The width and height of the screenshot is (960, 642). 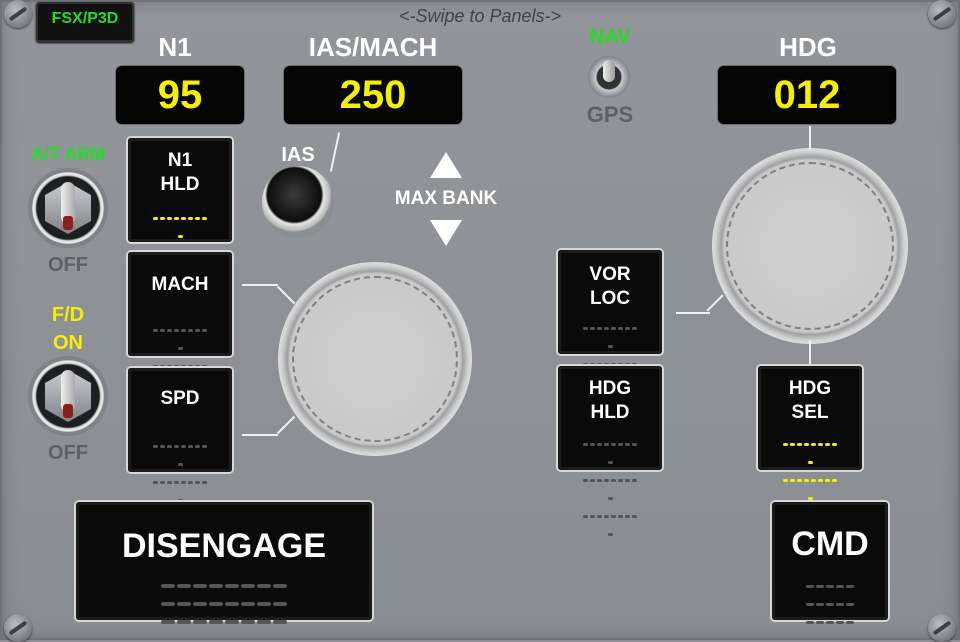 What do you see at coordinates (375, 359) in the screenshot?
I see `speed-select-knob` at bounding box center [375, 359].